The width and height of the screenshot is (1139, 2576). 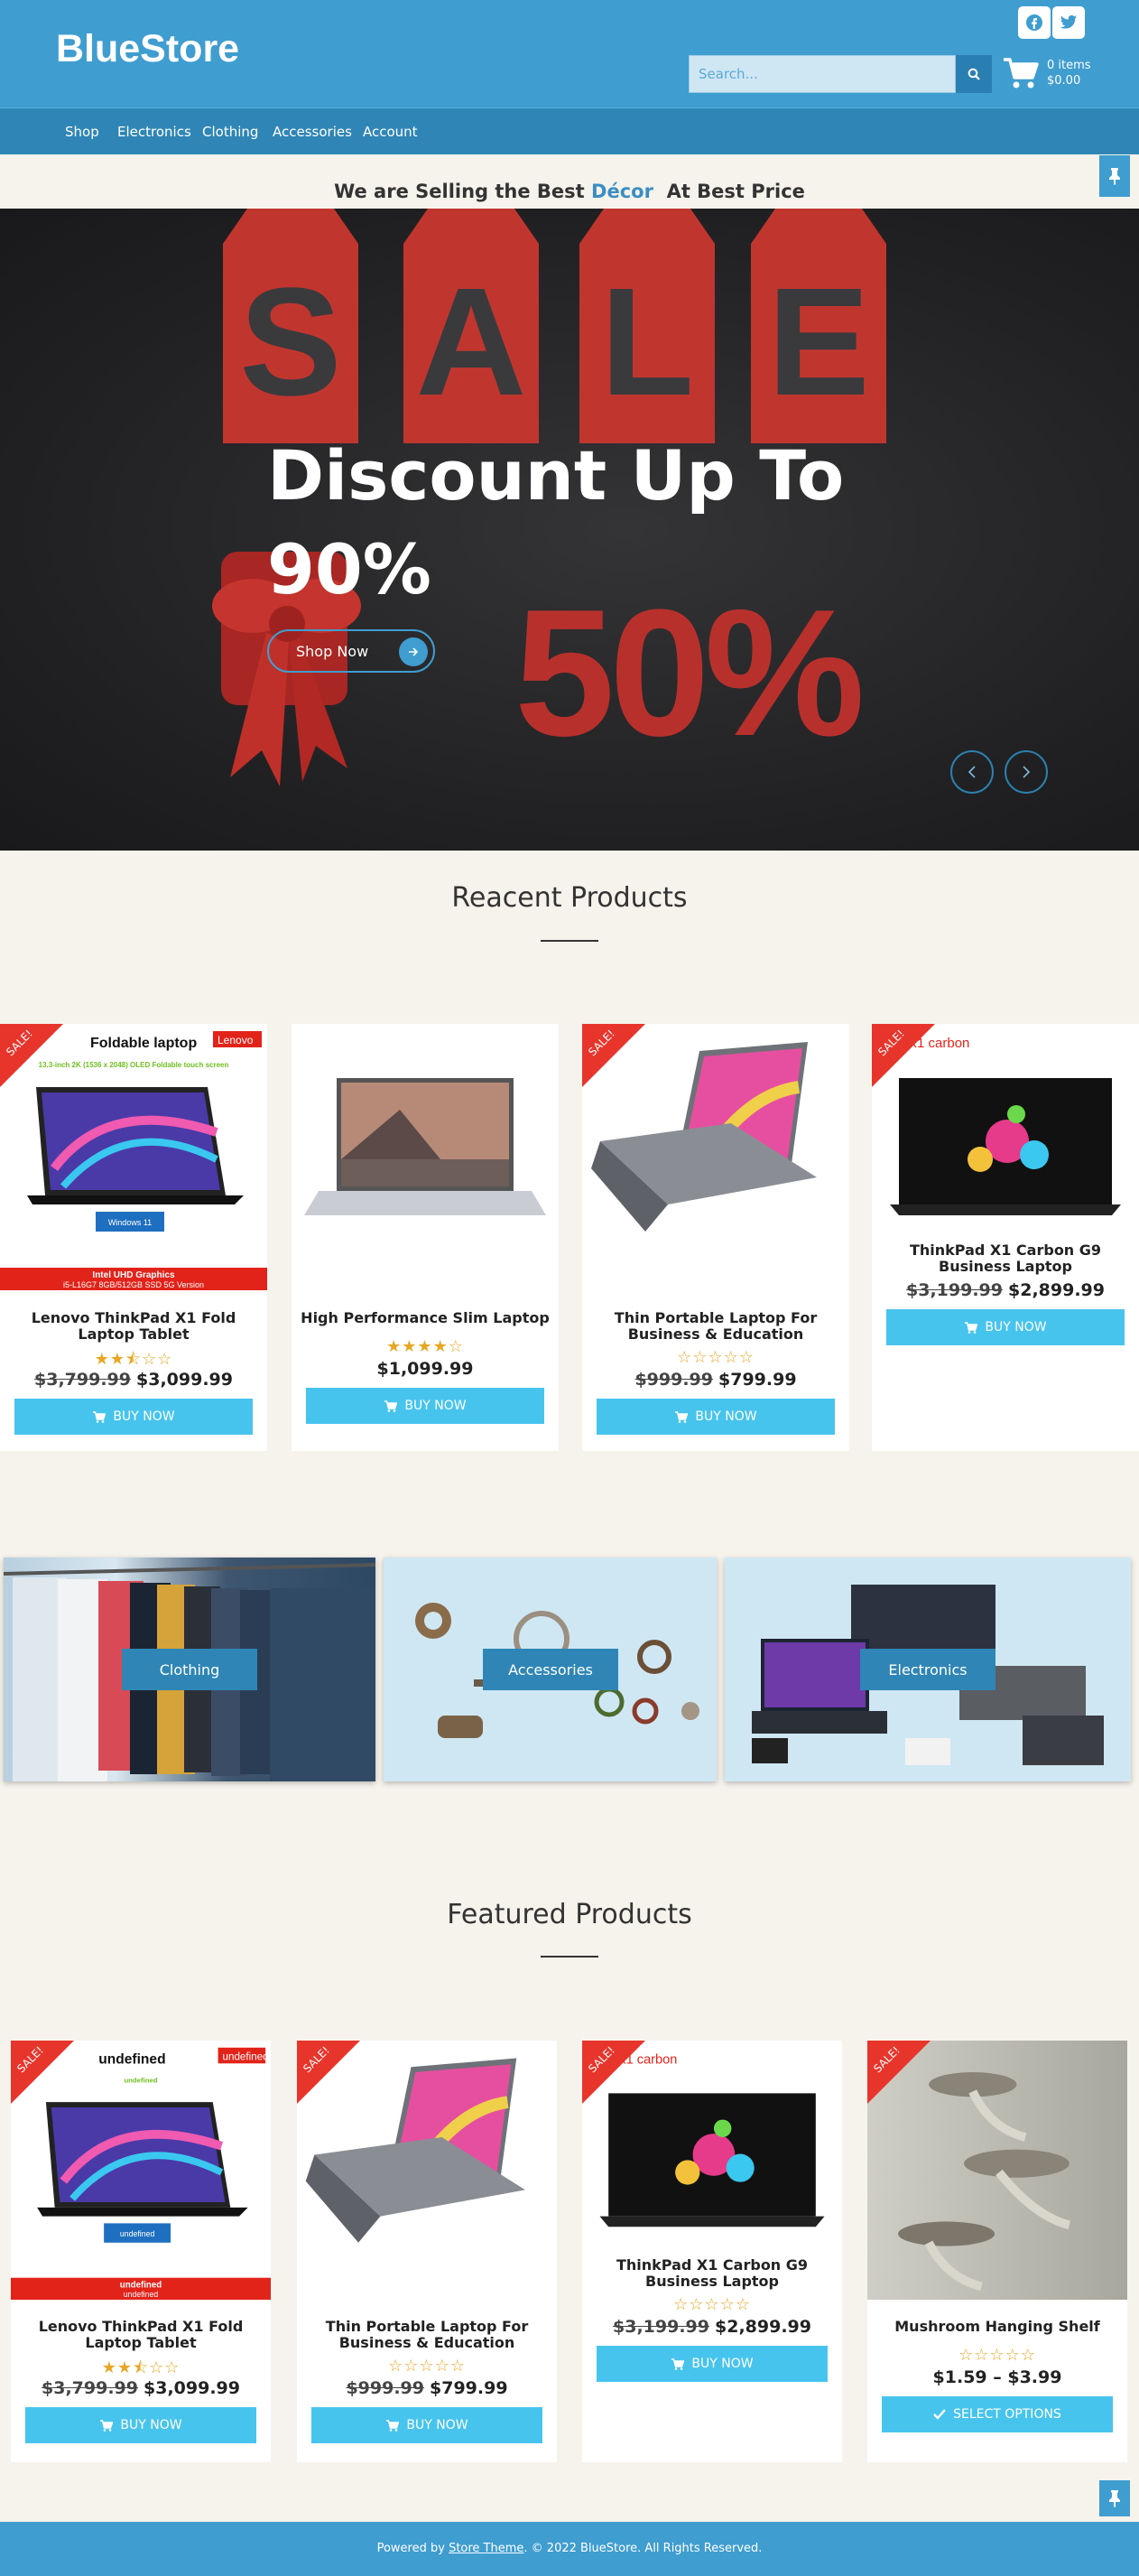 I want to click on pin-icon, so click(x=1114, y=176).